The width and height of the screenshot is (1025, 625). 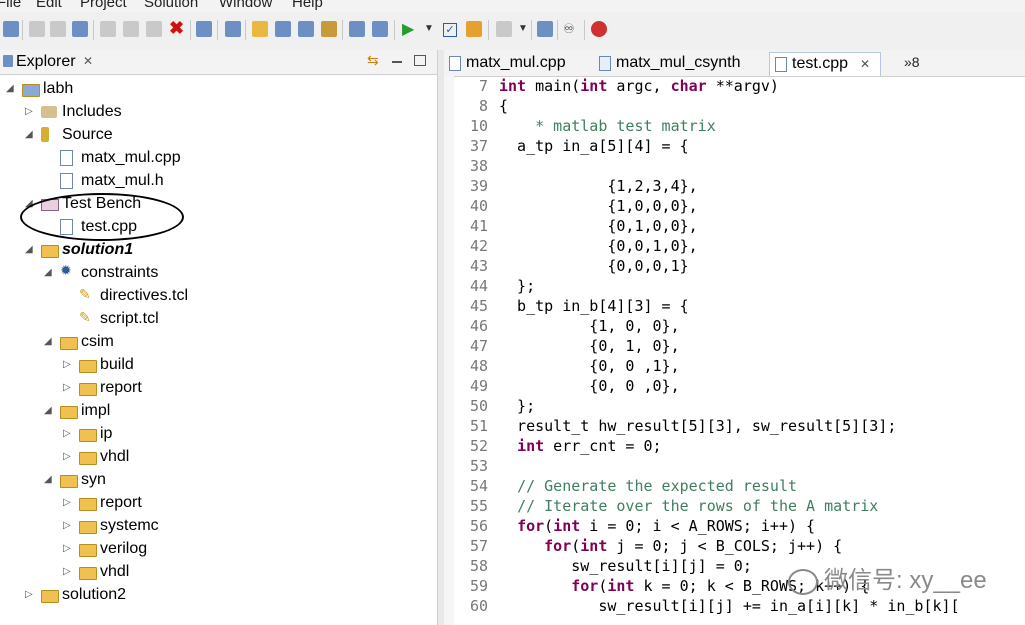 What do you see at coordinates (397, 62) in the screenshot?
I see `minimize-icon` at bounding box center [397, 62].